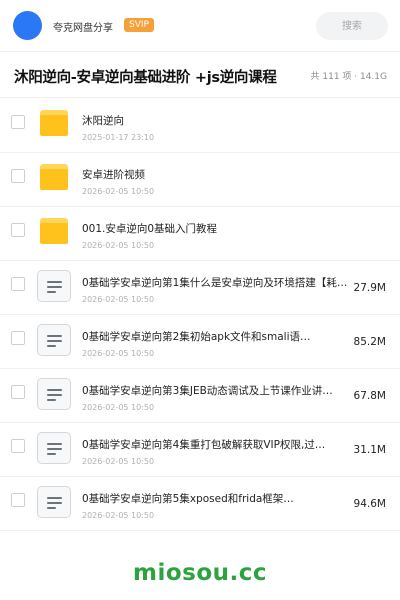 Image resolution: width=400 pixels, height=600 pixels. I want to click on item-size: 27.9M, so click(369, 288).